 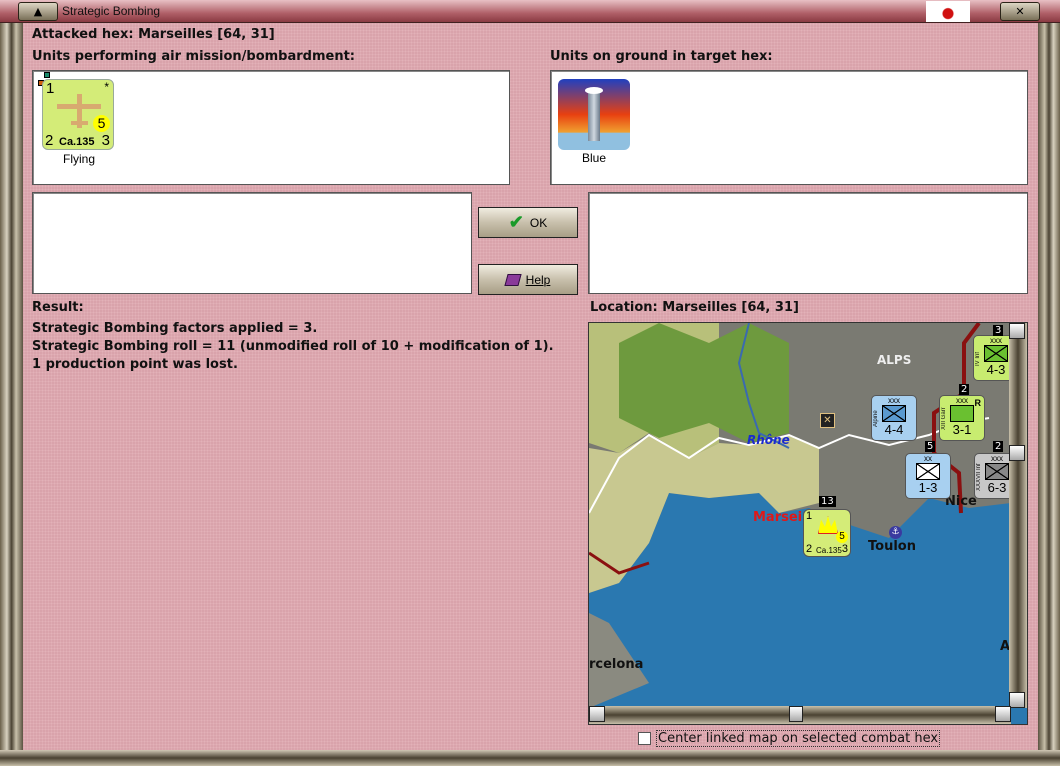 I want to click on scroll-right-arrow-icon, so click(x=1003, y=714).